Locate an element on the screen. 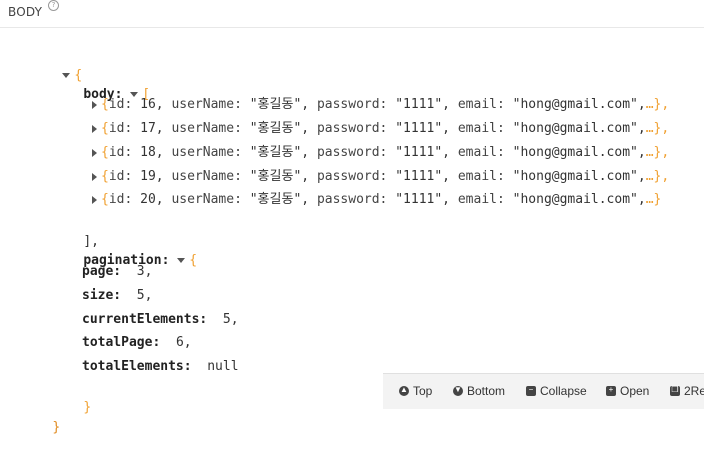  top-button: ▲ Top is located at coordinates (415, 391).